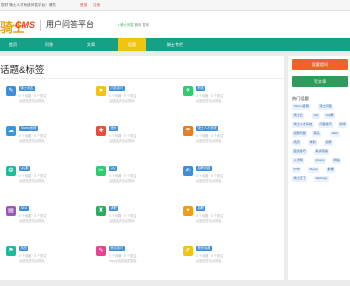 Image resolution: width=350 pixels, height=286 pixels. I want to click on write-article-button: 写文章, so click(320, 81).